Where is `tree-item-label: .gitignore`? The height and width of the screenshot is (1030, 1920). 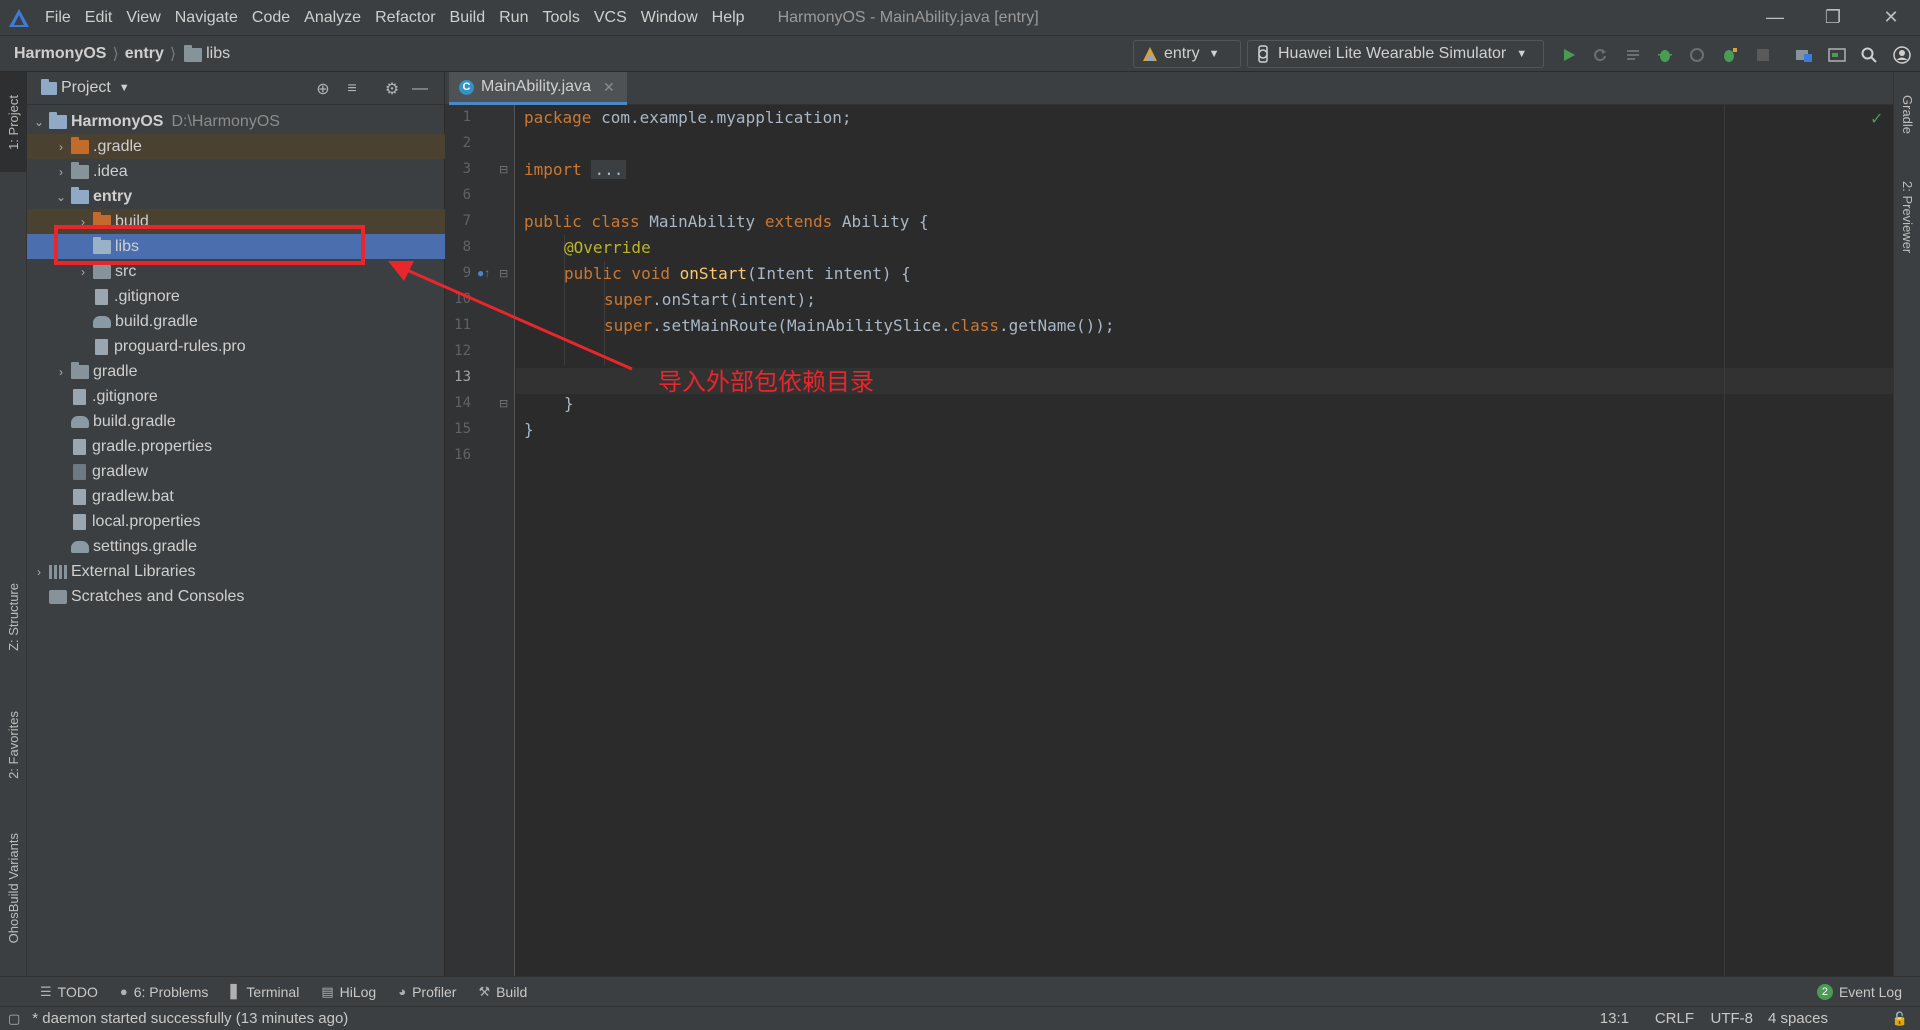
tree-item-label: .gitignore is located at coordinates (147, 296).